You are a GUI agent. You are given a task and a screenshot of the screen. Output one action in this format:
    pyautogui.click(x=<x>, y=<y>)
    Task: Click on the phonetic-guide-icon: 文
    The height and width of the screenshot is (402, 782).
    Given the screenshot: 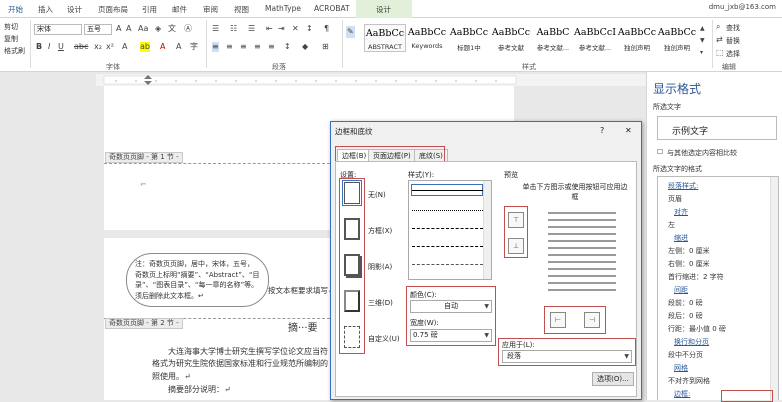 What is the action you would take?
    pyautogui.click(x=172, y=29)
    